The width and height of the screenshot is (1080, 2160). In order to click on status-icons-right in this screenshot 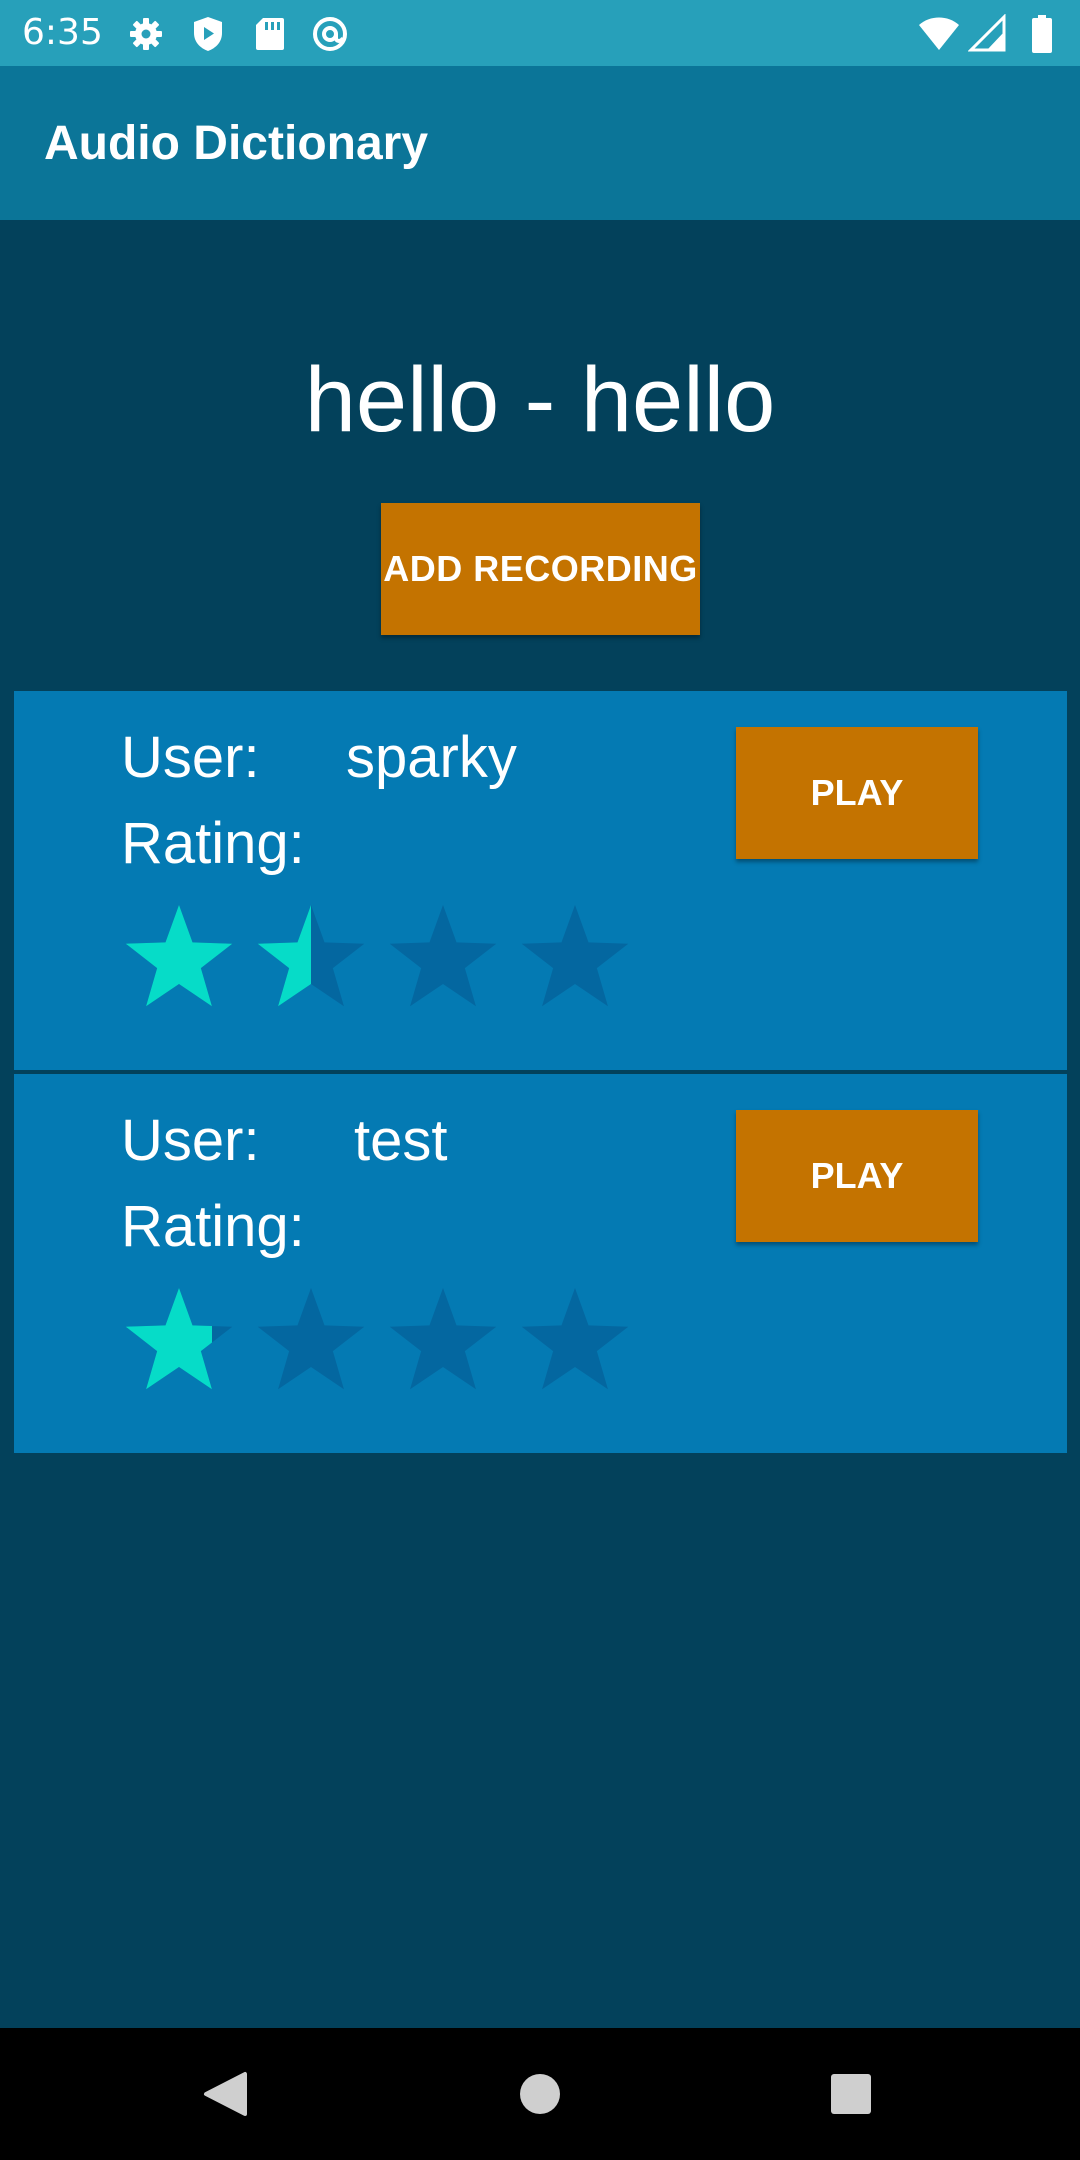, I will do `click(988, 34)`.